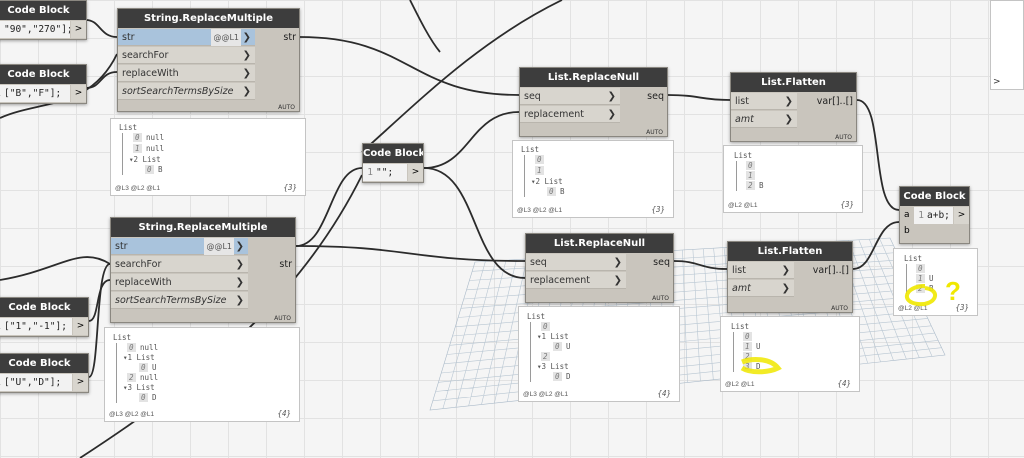 The width and height of the screenshot is (1024, 458). I want to click on offscreen-node: >, so click(1007, 45).